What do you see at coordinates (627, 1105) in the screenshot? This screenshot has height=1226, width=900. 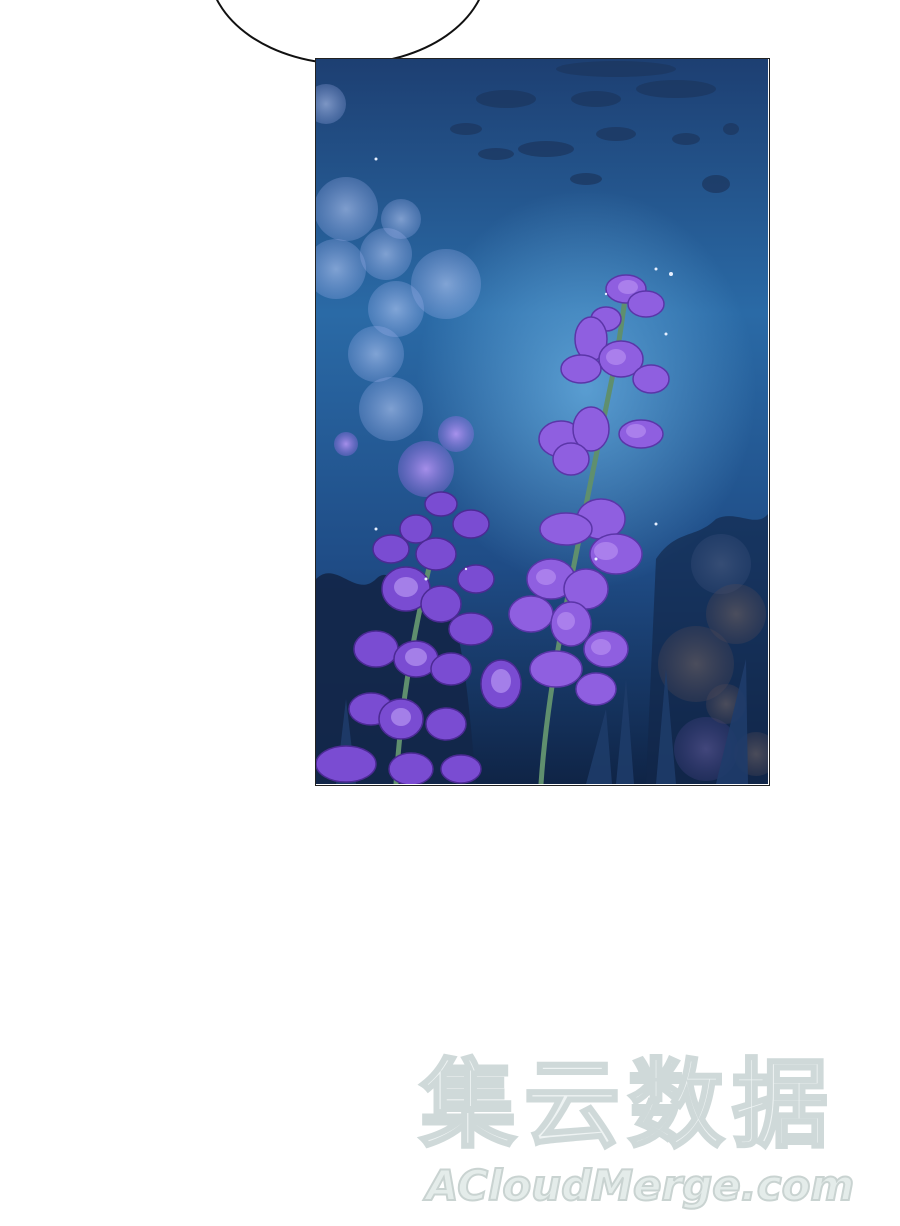 I see `watermark-chinese-text: 集云数据` at bounding box center [627, 1105].